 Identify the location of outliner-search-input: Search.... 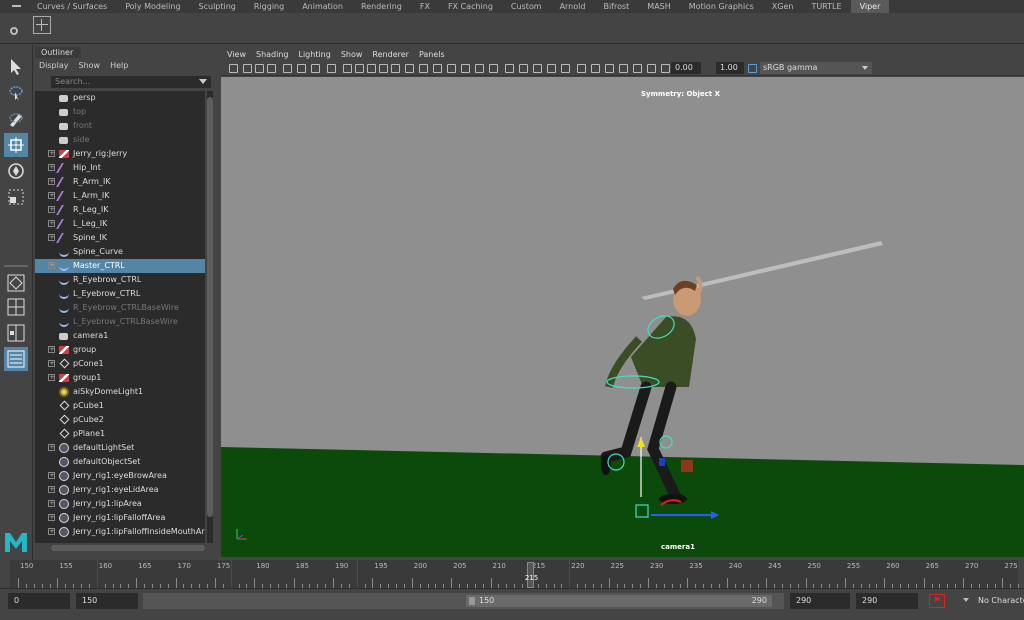
(131, 82).